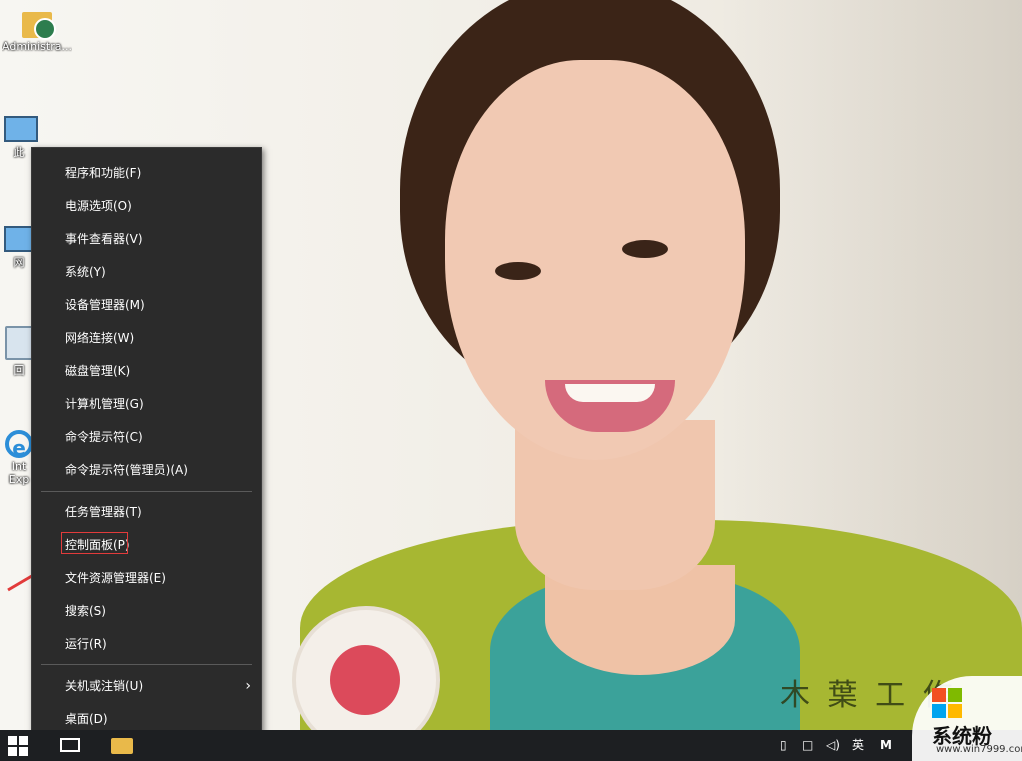 This screenshot has width=1022, height=761. I want to click on menu-item-command-prompt-admin: 命令提示符(管理员)(A), so click(146, 470).